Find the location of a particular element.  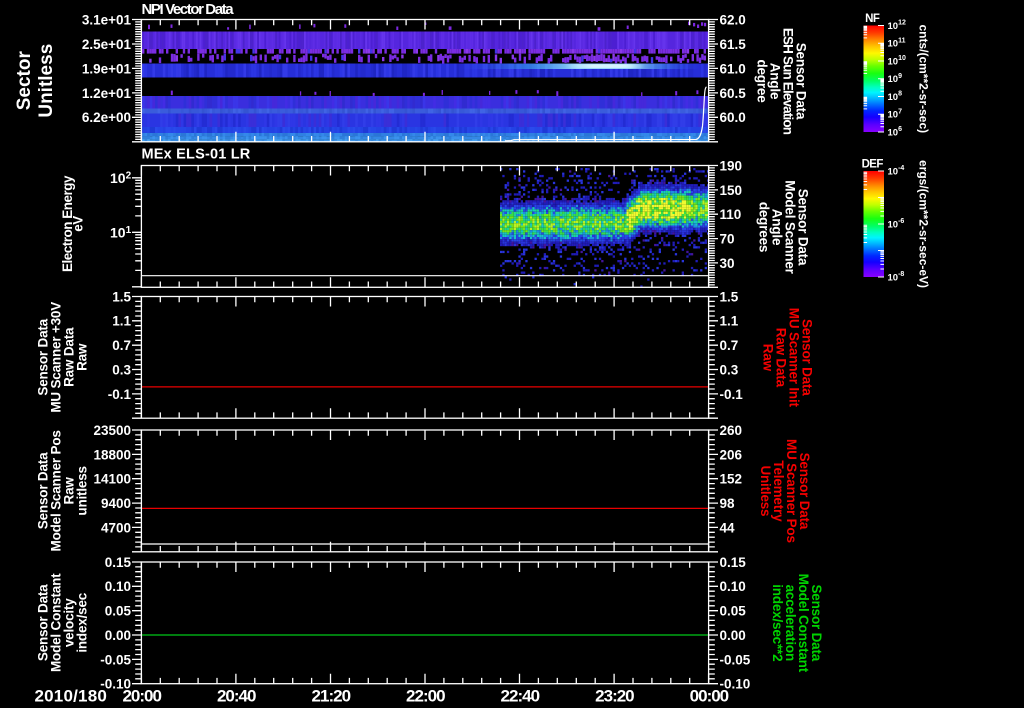

svg-text: 23:20 is located at coordinates (614, 696).